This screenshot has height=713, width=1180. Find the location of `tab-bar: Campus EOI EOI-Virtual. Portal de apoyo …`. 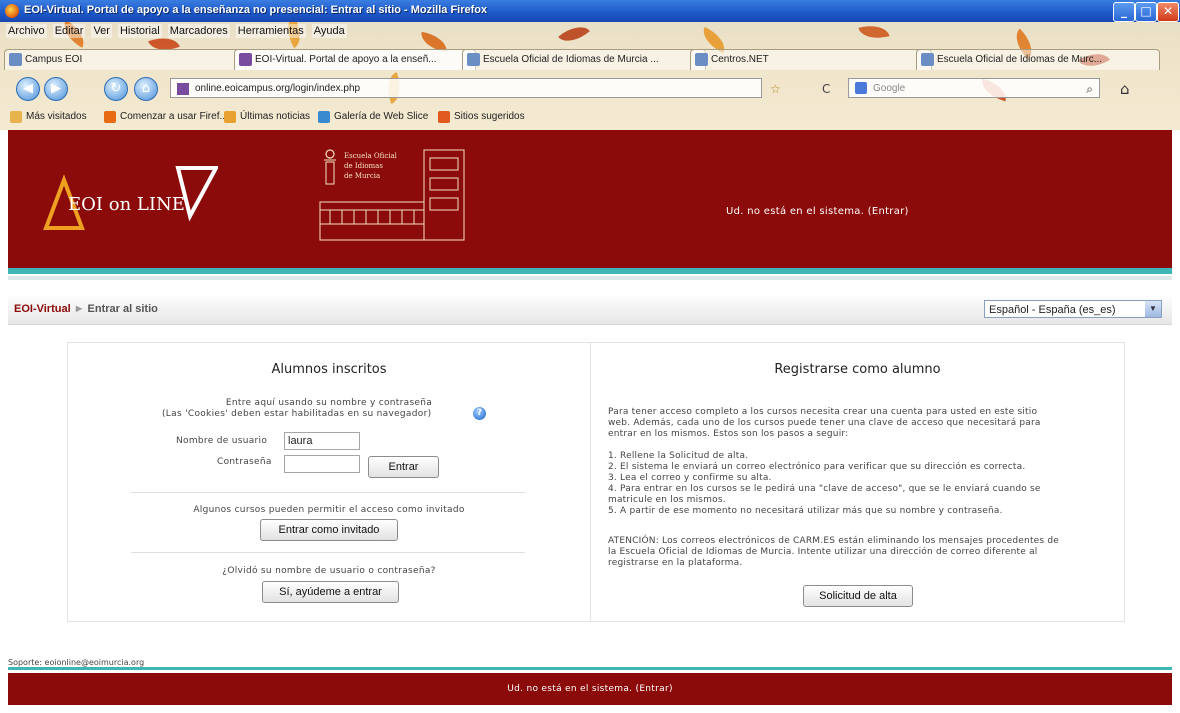

tab-bar: Campus EOI EOI-Virtual. Portal de apoyo … is located at coordinates (590, 60).